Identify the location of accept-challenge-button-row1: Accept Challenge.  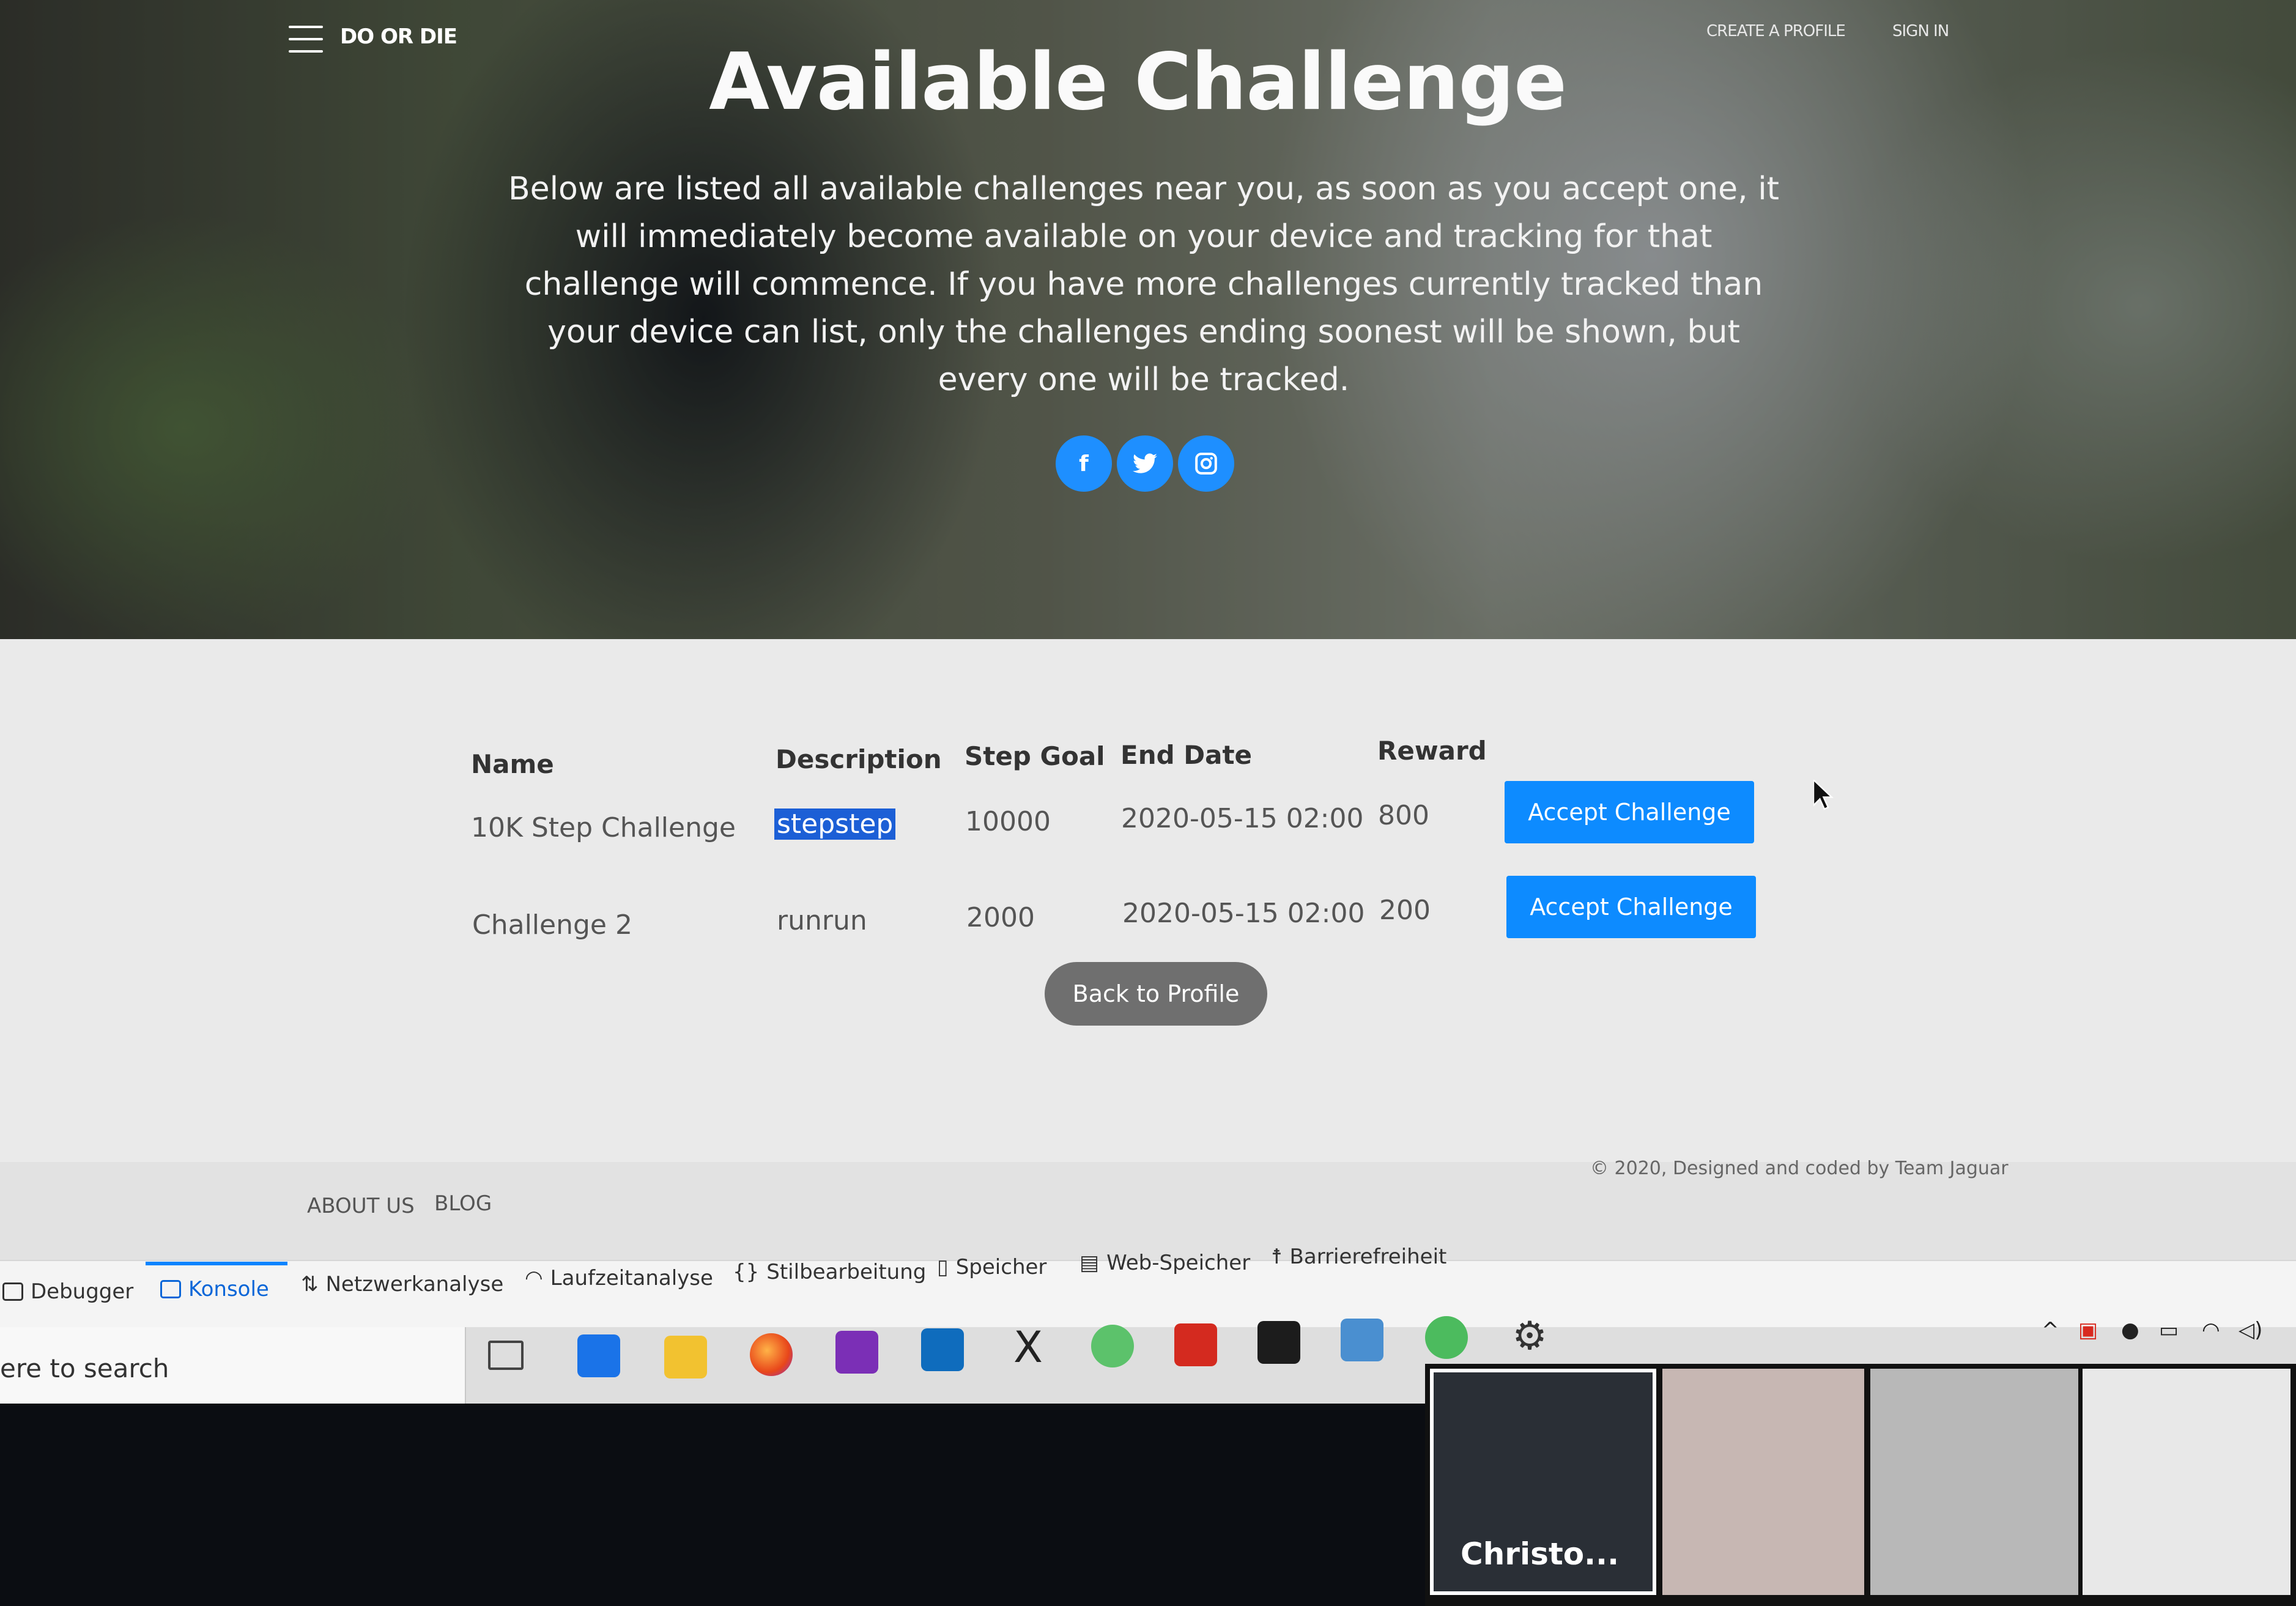
(1629, 812).